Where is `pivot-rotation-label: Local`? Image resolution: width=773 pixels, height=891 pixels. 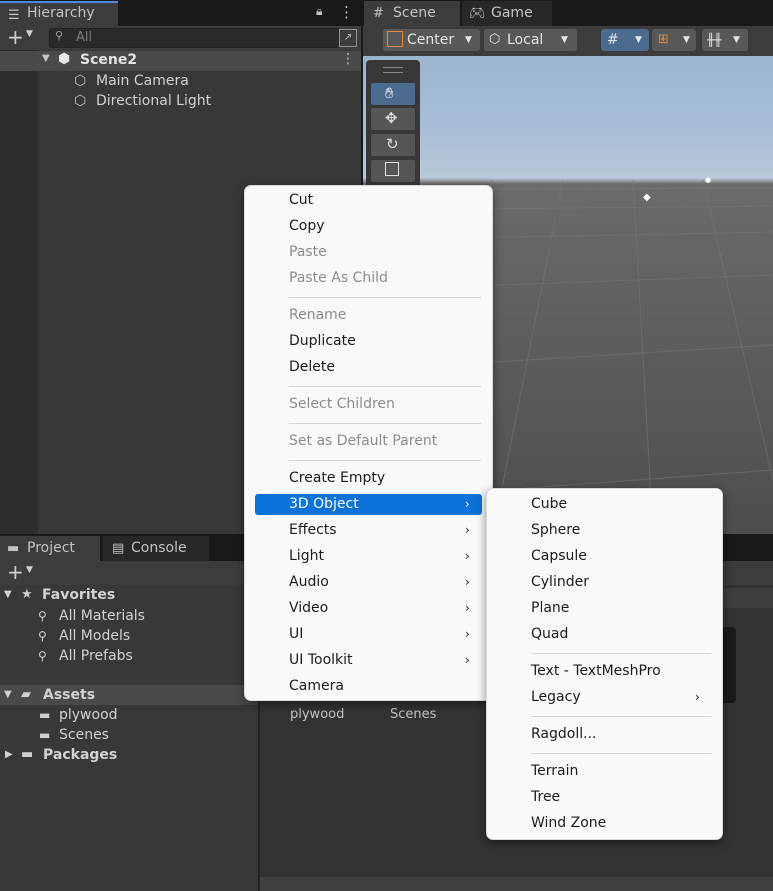
pivot-rotation-label: Local is located at coordinates (525, 40).